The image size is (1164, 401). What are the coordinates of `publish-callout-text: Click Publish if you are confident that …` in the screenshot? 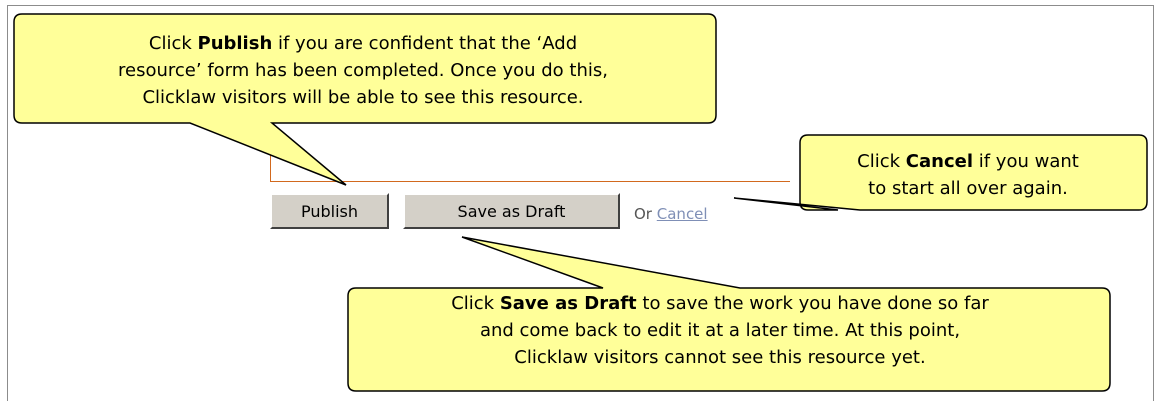 It's located at (363, 70).